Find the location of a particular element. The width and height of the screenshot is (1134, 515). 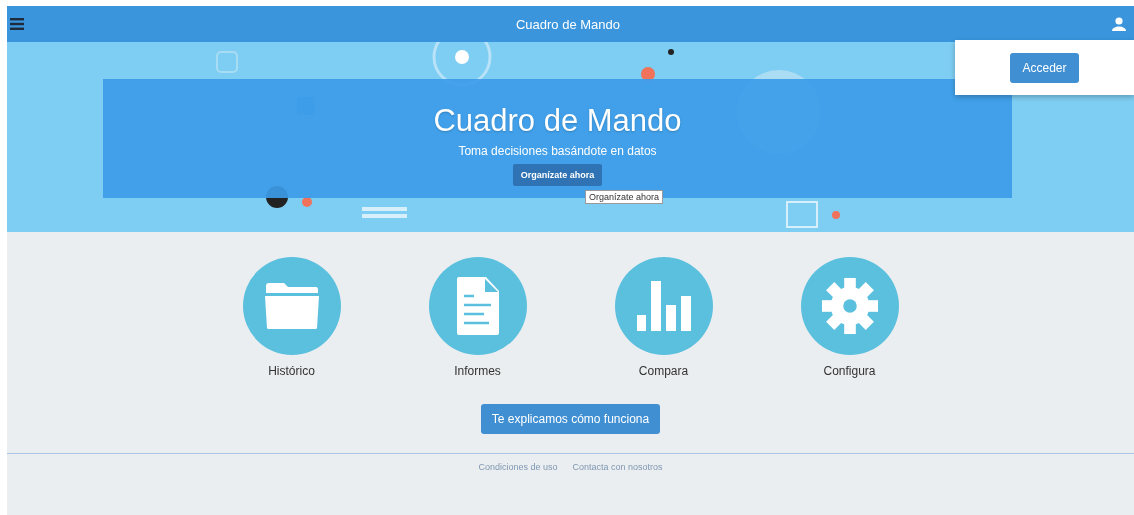

hero-subtitle: Toma decisiones basándote en datos is located at coordinates (557, 151).